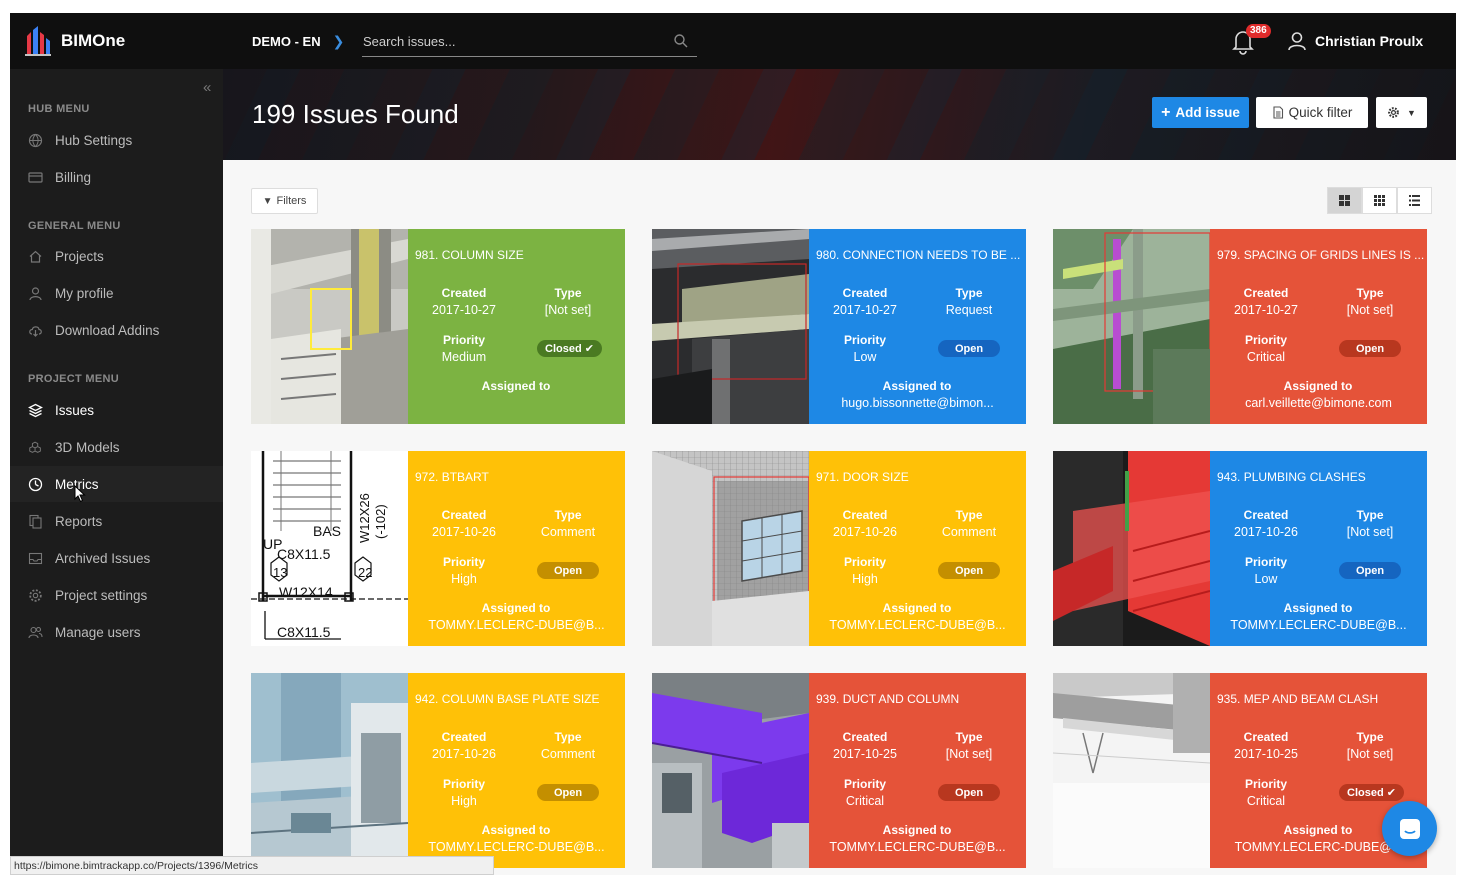  What do you see at coordinates (87, 447) in the screenshot?
I see `sidebar-item-label: 3D Models` at bounding box center [87, 447].